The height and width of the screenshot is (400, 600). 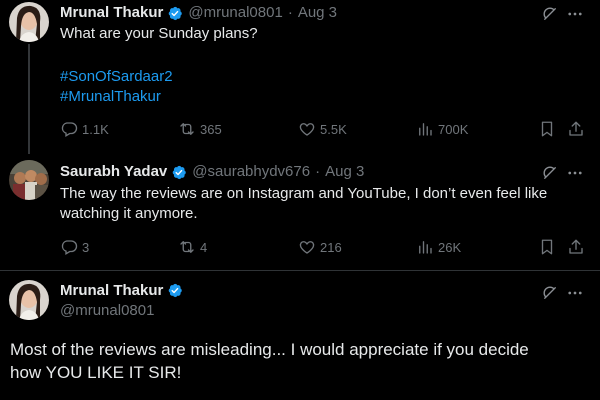 I want to click on tweet2-retweet-count: 4, so click(x=204, y=247).